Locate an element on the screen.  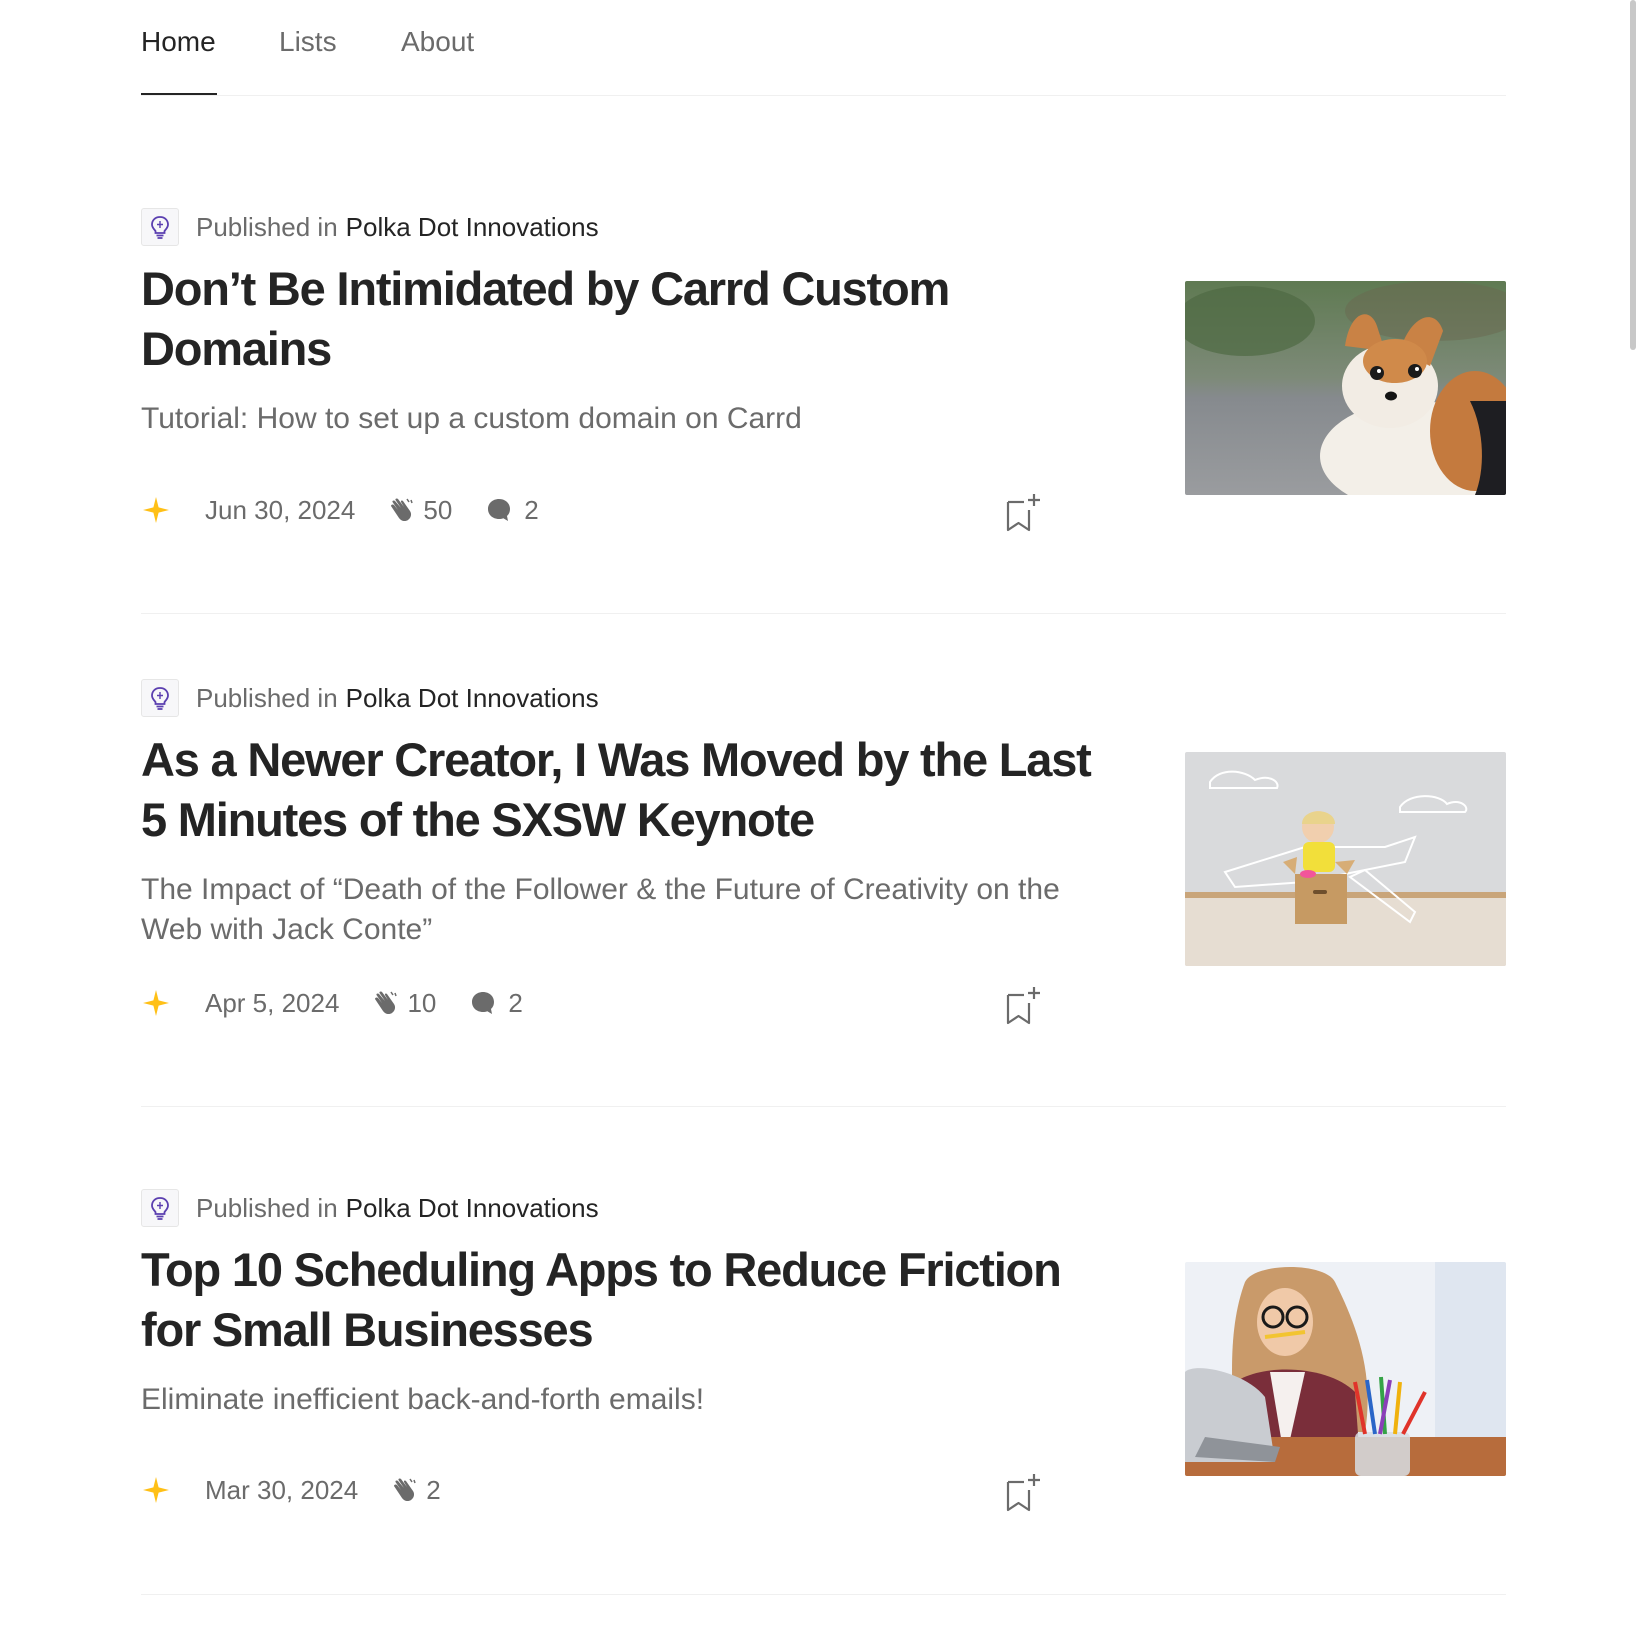
article-thumbnail-child is located at coordinates (1345, 859).